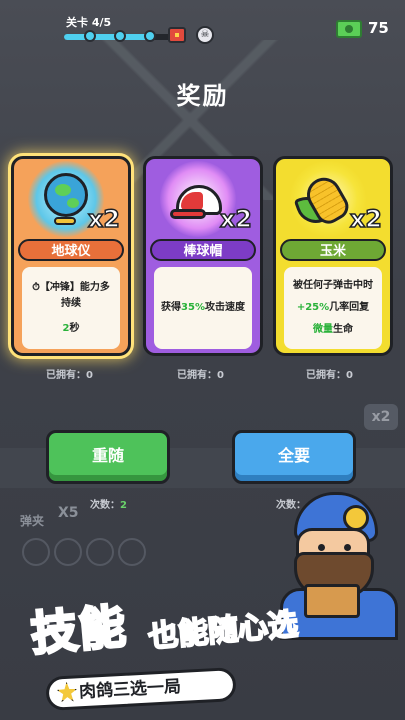 The height and width of the screenshot is (720, 405). I want to click on cash-icon, so click(349, 29).